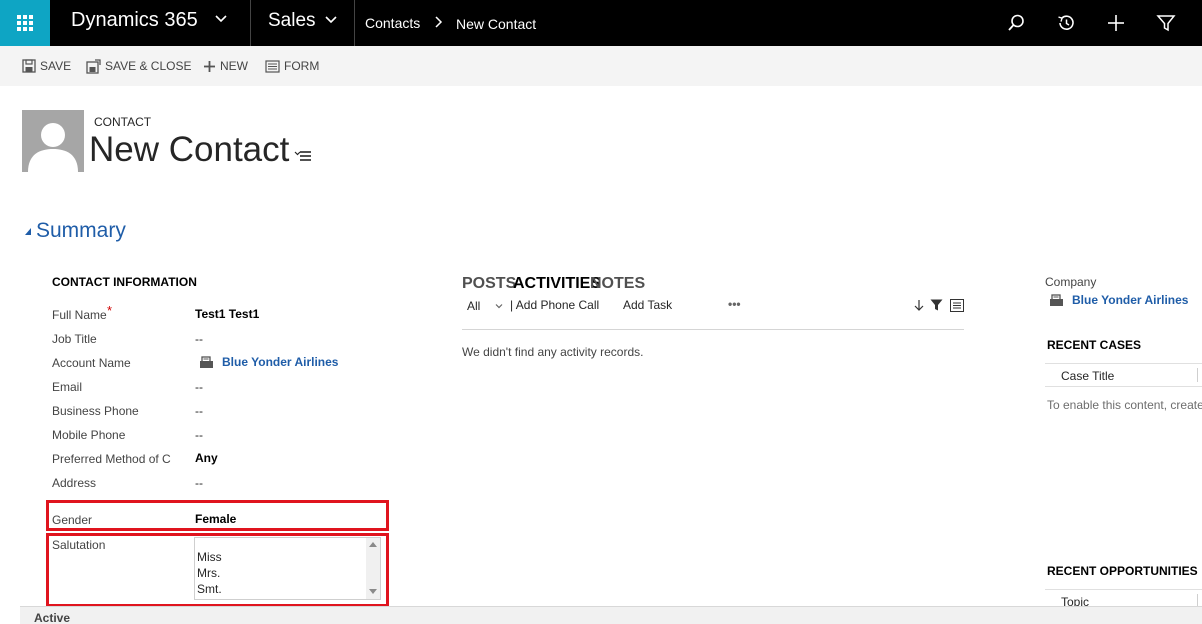  What do you see at coordinates (1123, 375) in the screenshot?
I see `recent-cases-grid-header: Case Title` at bounding box center [1123, 375].